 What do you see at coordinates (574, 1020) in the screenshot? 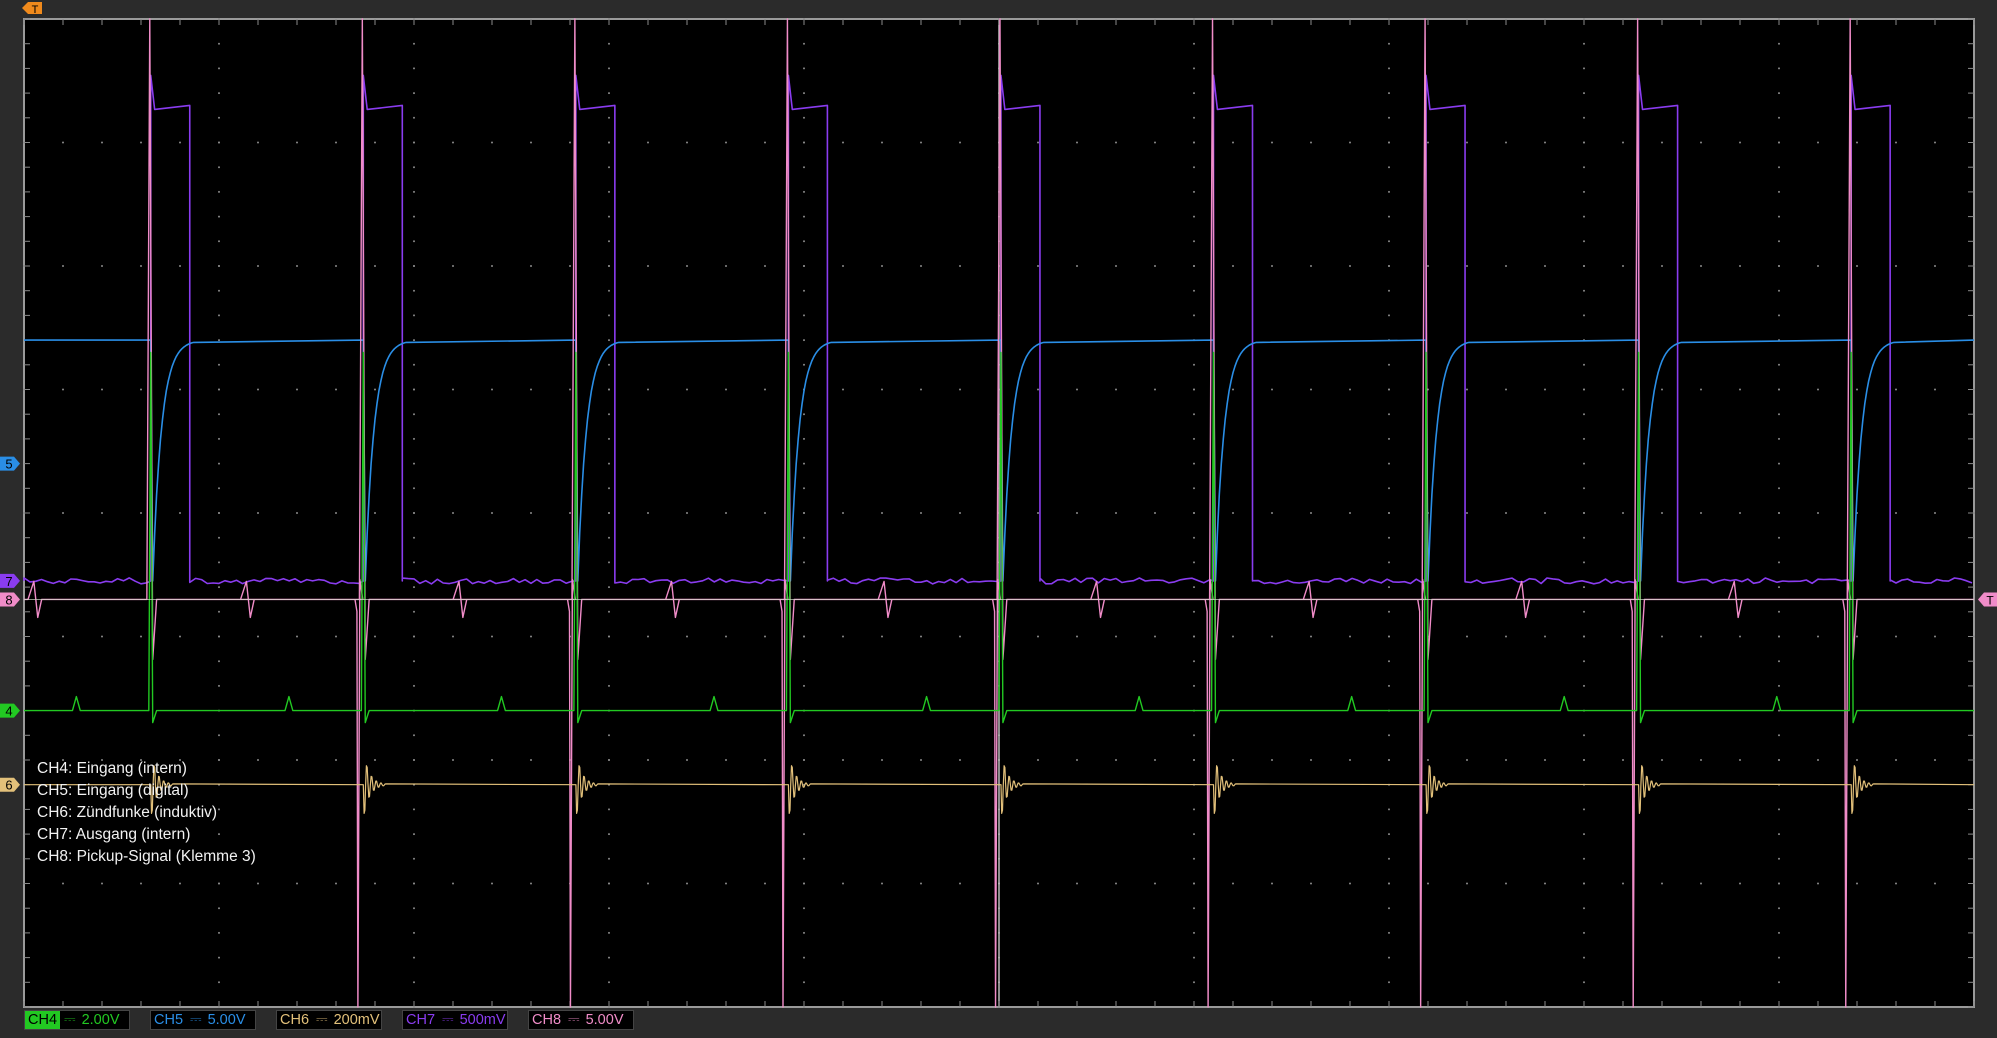
I see `status-ch8-coupling: ⎓` at bounding box center [574, 1020].